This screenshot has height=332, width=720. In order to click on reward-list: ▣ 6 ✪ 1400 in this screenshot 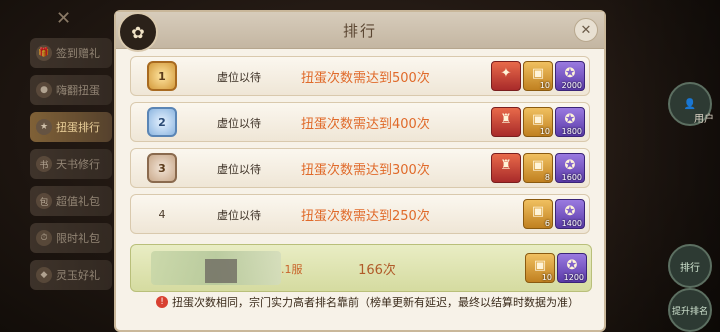, I will do `click(554, 214)`.